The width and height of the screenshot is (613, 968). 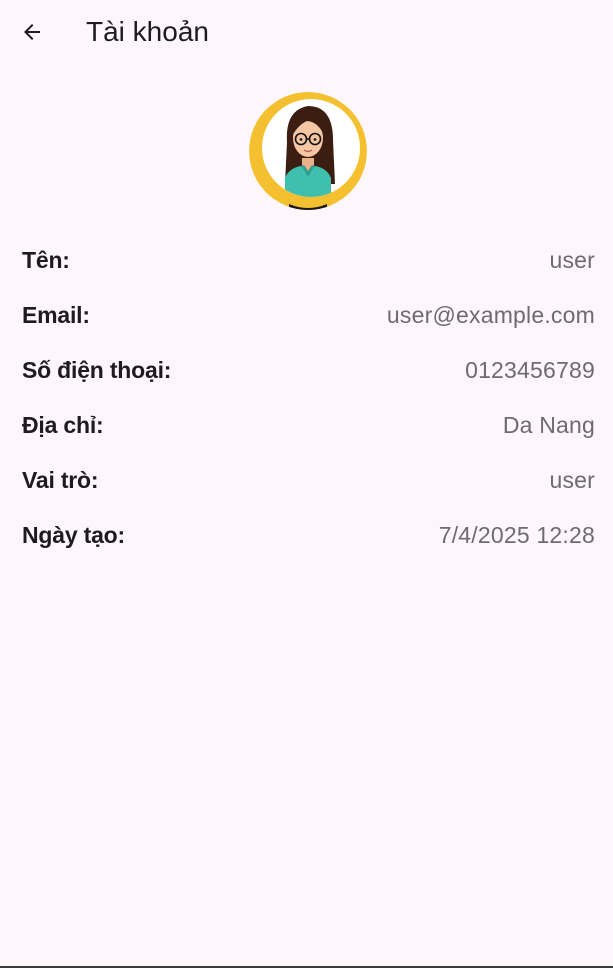 I want to click on address-label: Địa chỉ:, so click(x=63, y=425).